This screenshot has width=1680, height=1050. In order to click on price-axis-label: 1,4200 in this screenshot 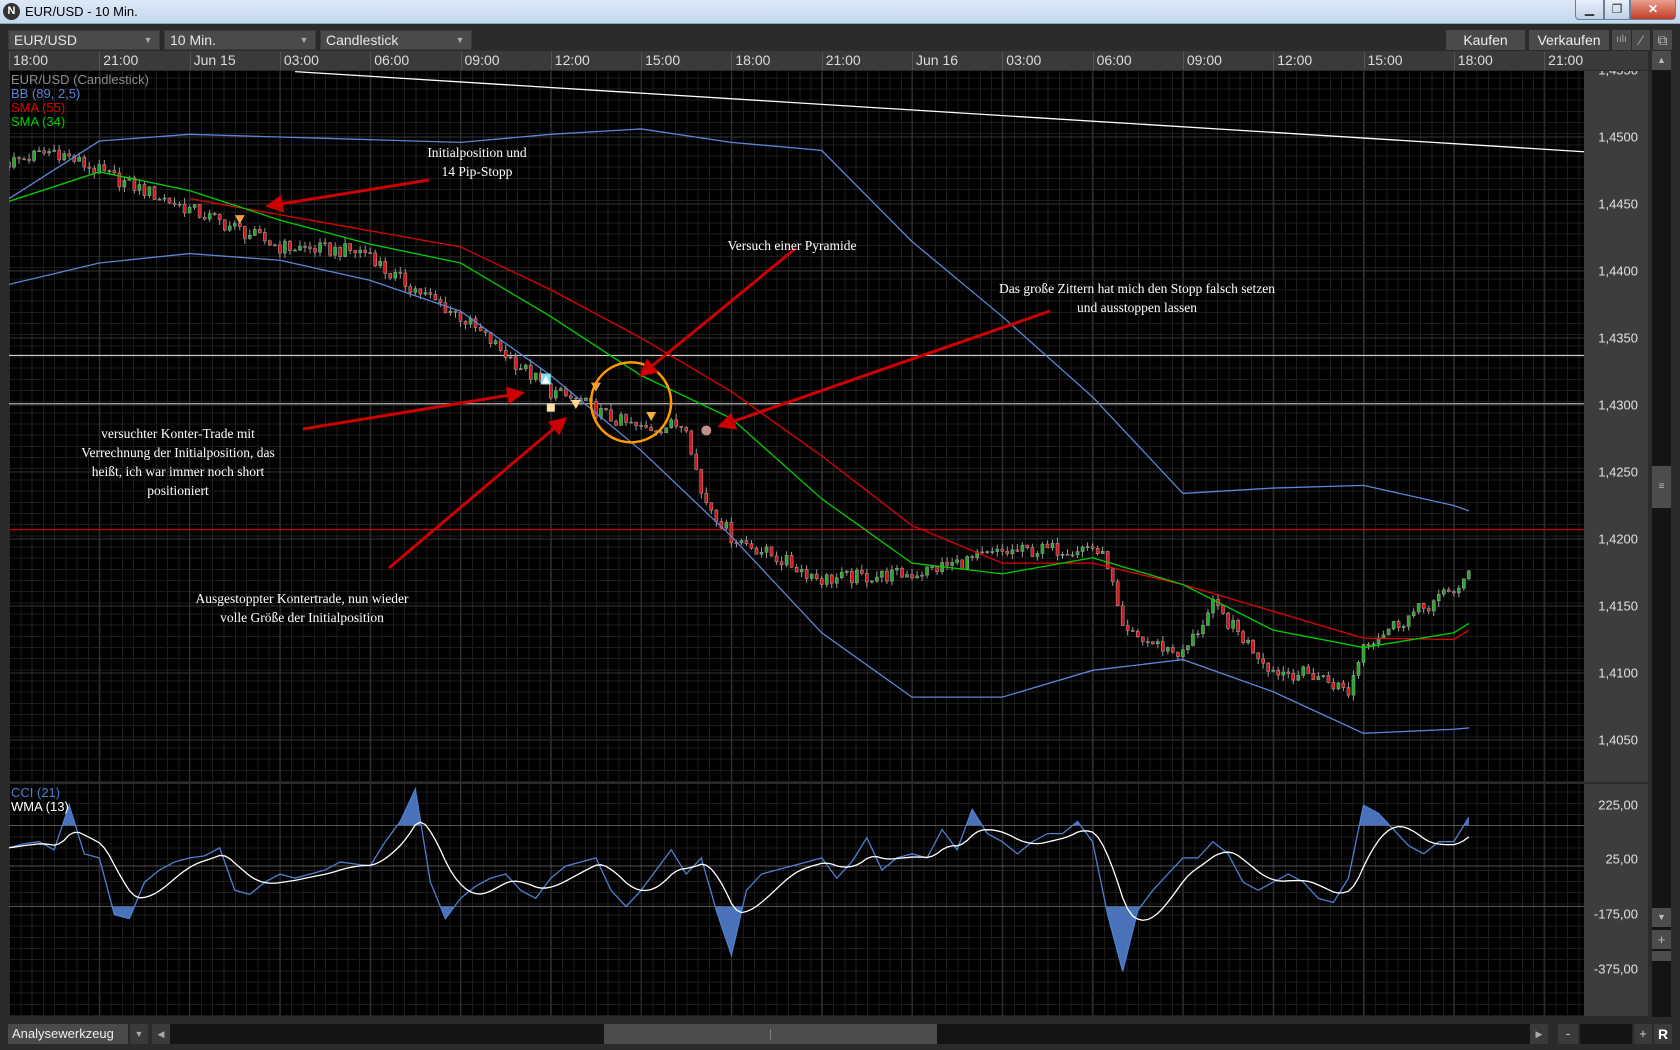, I will do `click(1618, 539)`.